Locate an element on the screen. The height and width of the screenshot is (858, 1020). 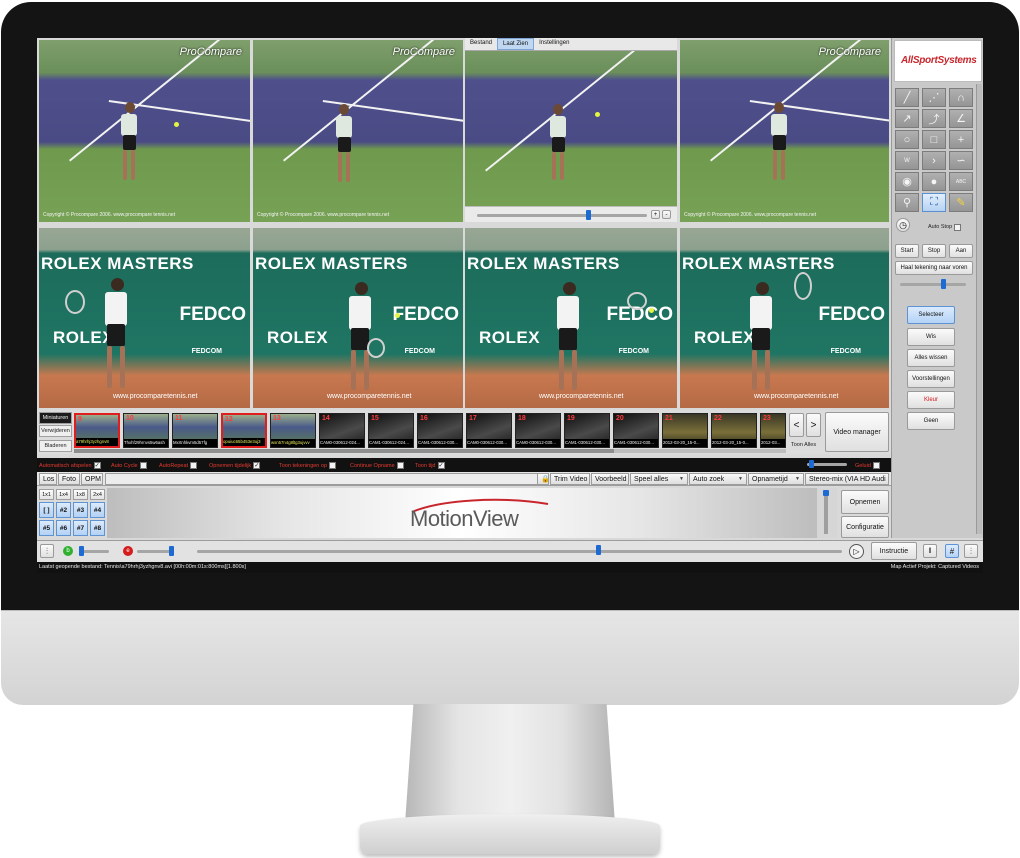
tile3-scrub-handle is located at coordinates (588, 215).